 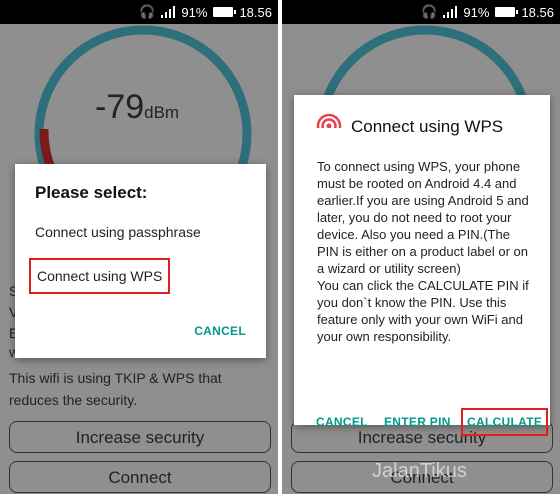 What do you see at coordinates (329, 126) in the screenshot?
I see `wps-icon` at bounding box center [329, 126].